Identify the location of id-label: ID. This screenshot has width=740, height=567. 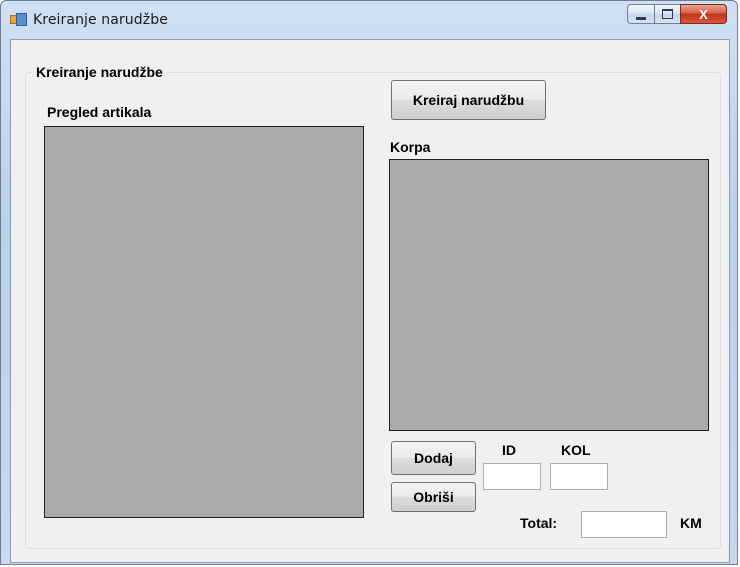
(509, 450).